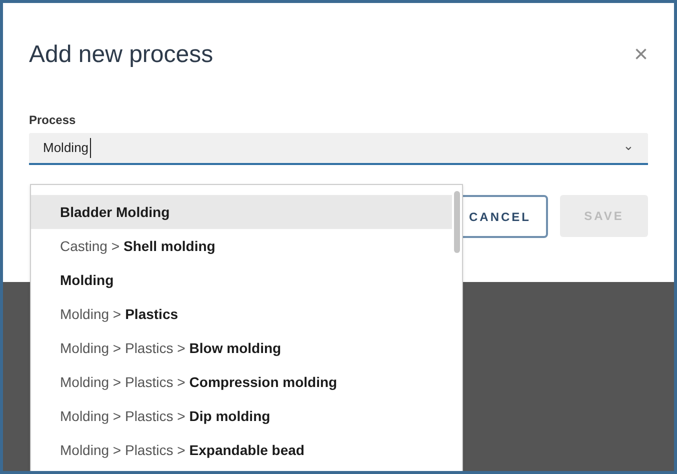  Describe the element at coordinates (241, 212) in the screenshot. I see `dropdown-option: Bladder Molding` at that location.